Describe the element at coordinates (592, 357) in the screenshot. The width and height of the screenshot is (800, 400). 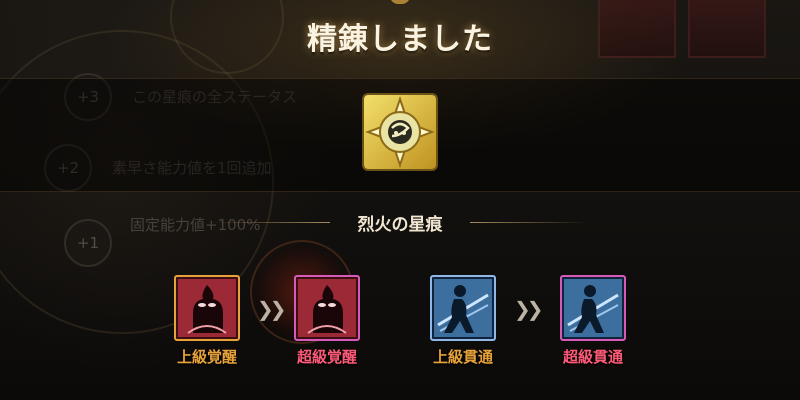
I see `skill-label-to: 超級貫通` at that location.